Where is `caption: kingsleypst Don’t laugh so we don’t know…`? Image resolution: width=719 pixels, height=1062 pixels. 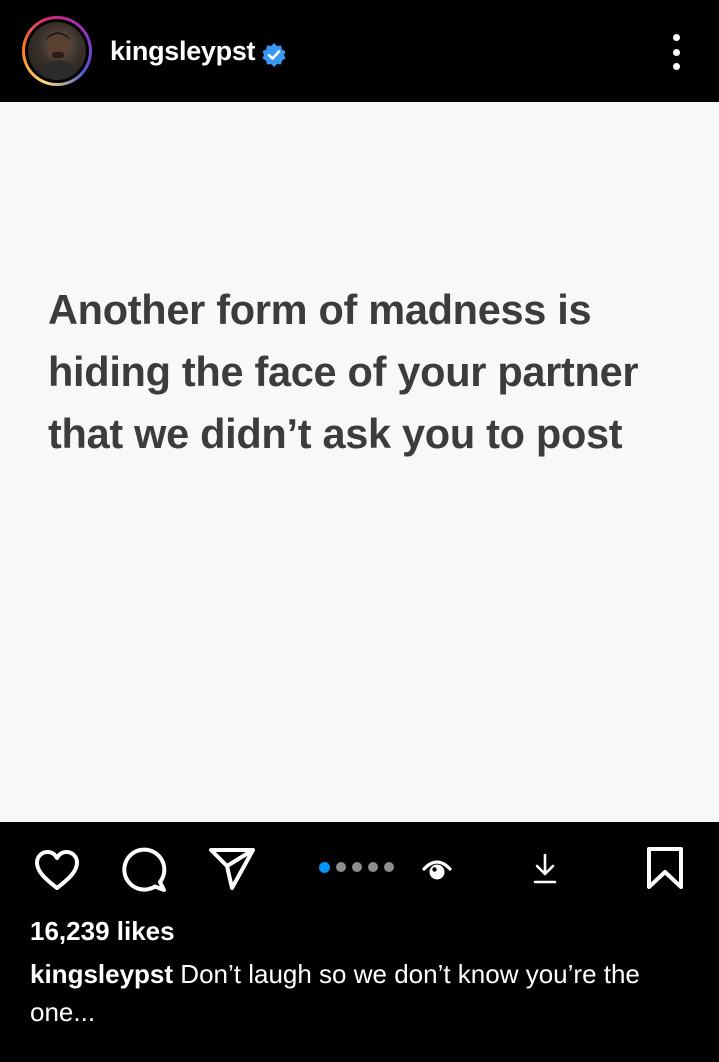
caption: kingsleypst Don’t laugh so we don’t know… is located at coordinates (360, 993).